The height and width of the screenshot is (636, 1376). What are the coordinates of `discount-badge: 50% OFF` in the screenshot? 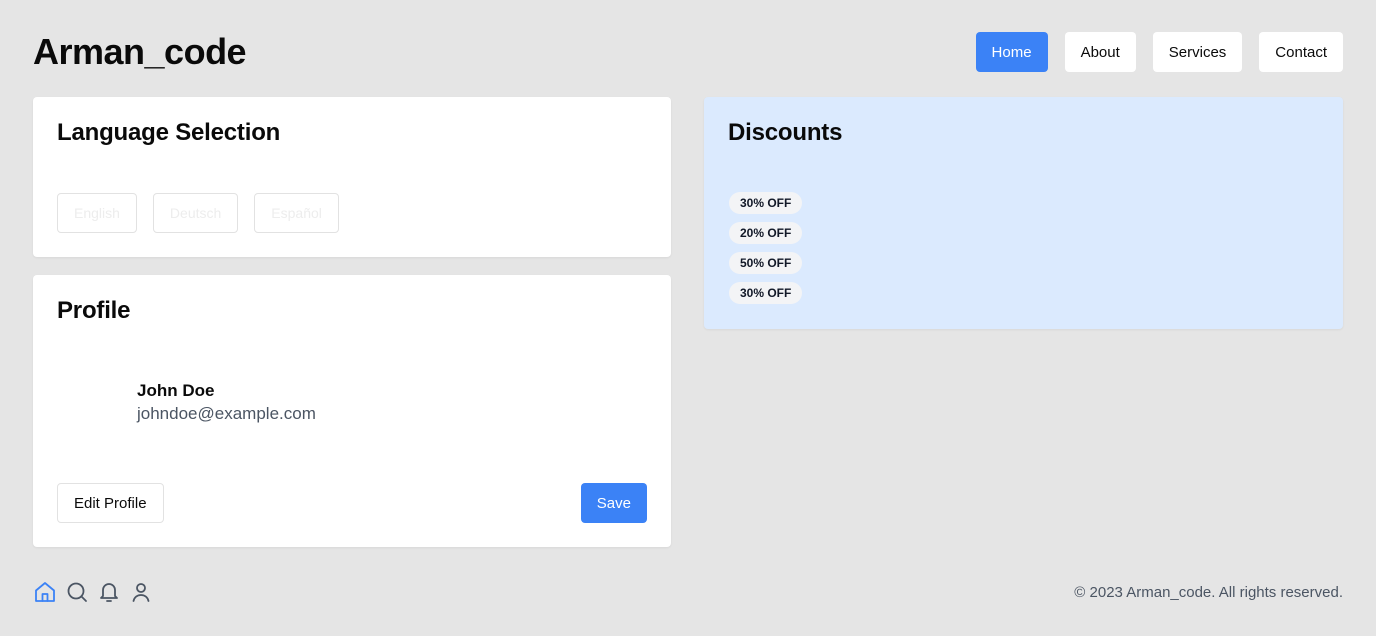 It's located at (766, 263).